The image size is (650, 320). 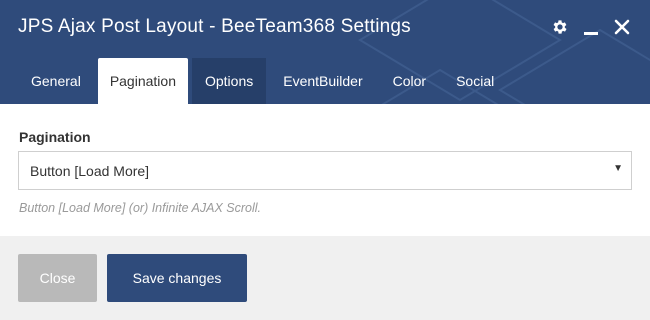 I want to click on minimize-icon, so click(x=591, y=27).